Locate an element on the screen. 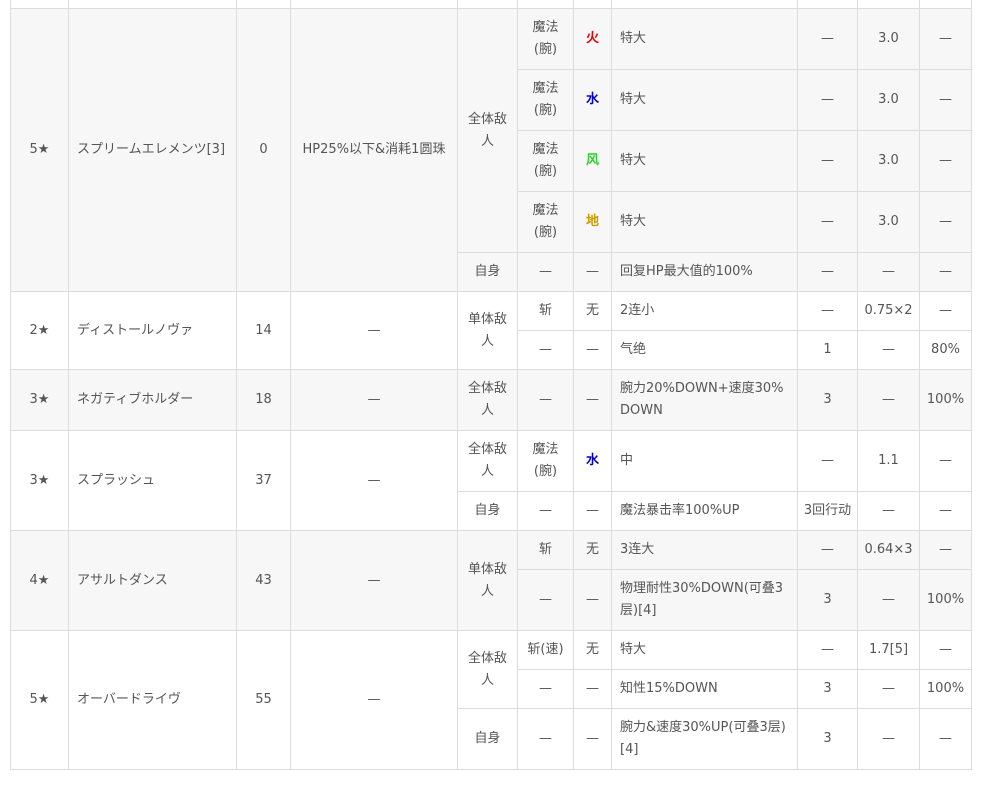  element-cell: 风 is located at coordinates (592, 161).